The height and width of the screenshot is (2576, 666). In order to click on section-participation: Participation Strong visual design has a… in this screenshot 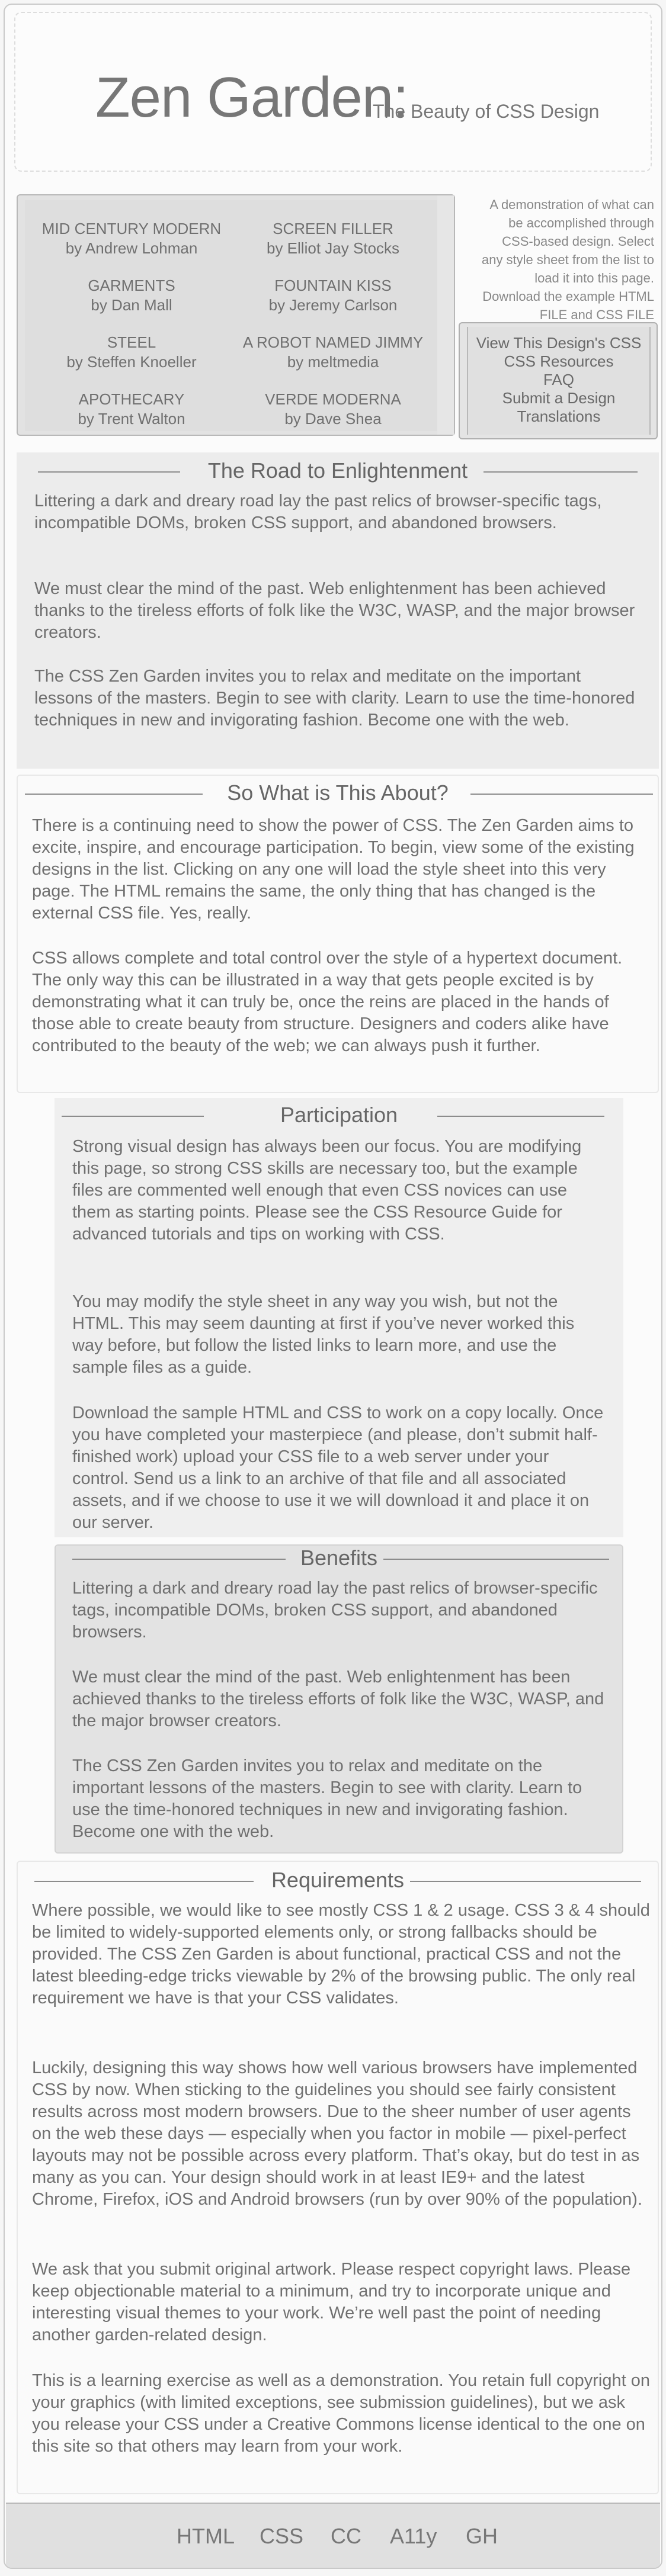, I will do `click(339, 1317)`.